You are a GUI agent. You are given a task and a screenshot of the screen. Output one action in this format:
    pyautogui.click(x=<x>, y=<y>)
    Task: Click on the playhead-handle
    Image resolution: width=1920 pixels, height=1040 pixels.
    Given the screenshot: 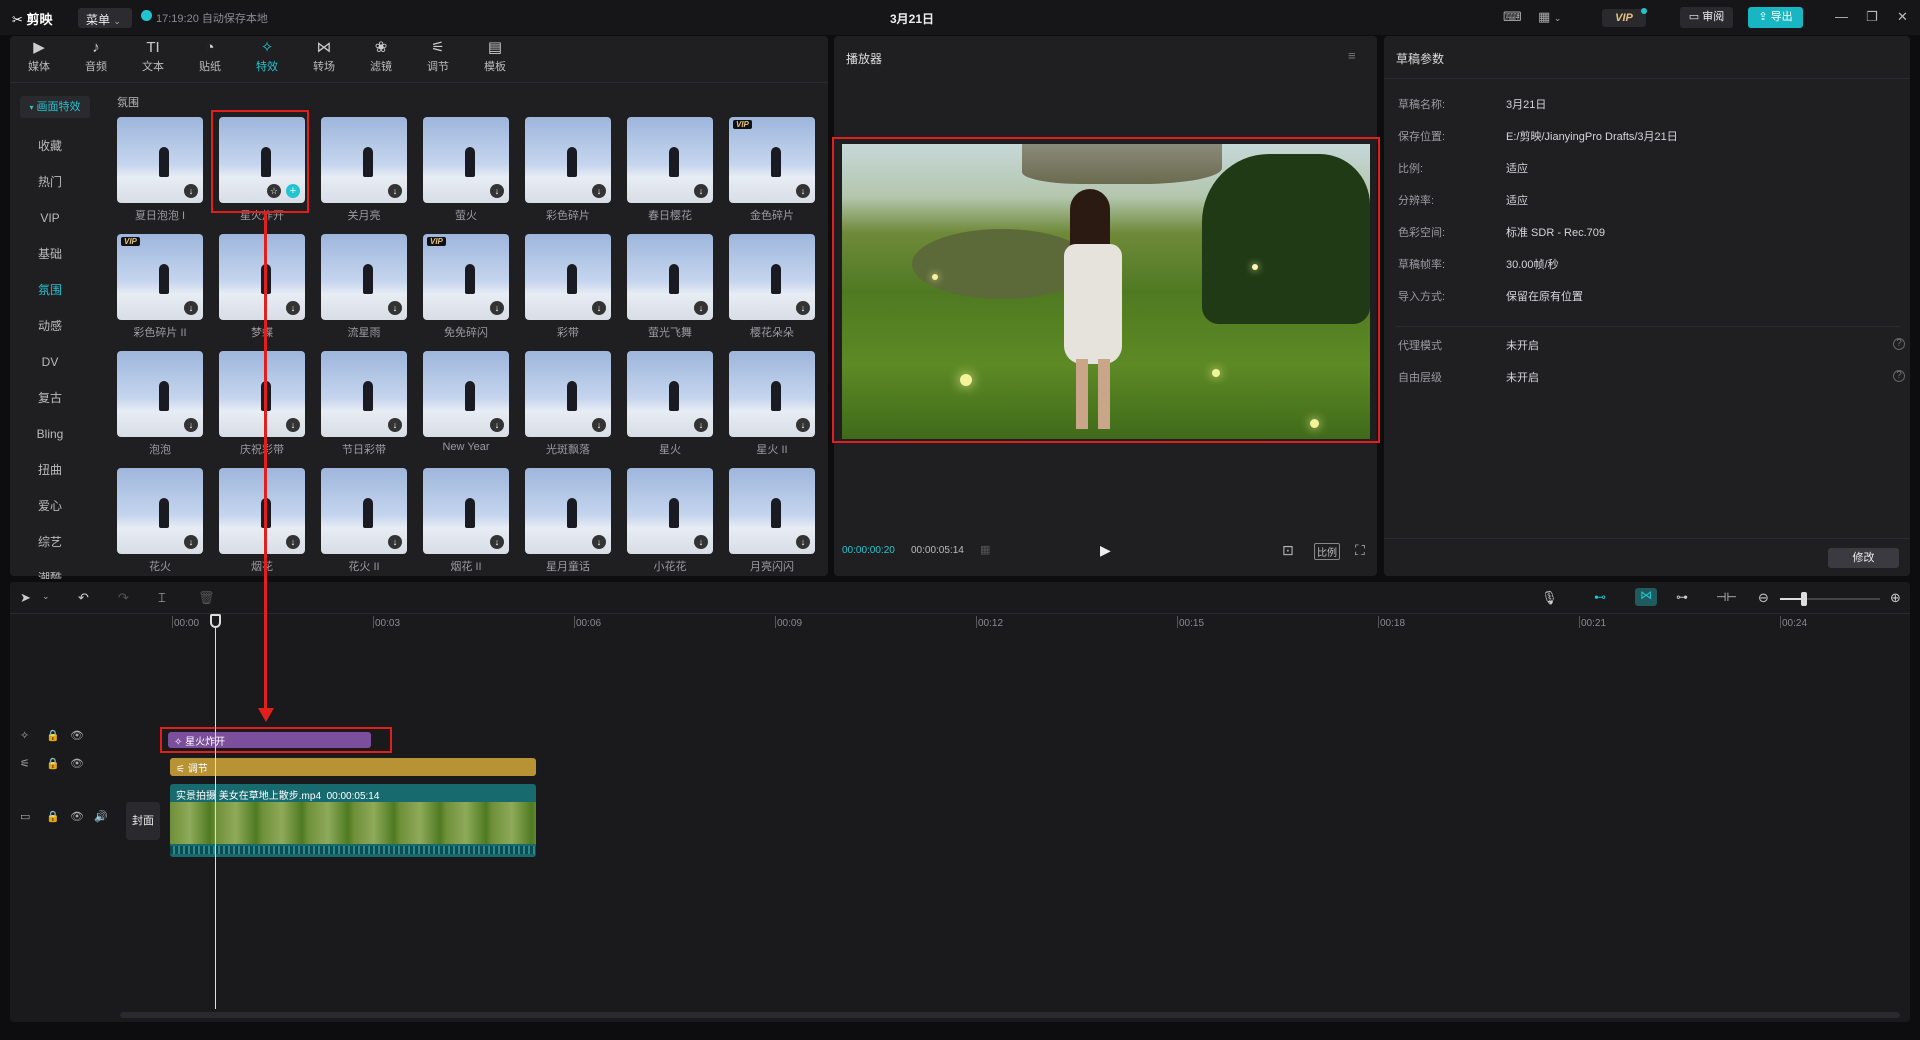 What is the action you would take?
    pyautogui.click(x=215, y=621)
    